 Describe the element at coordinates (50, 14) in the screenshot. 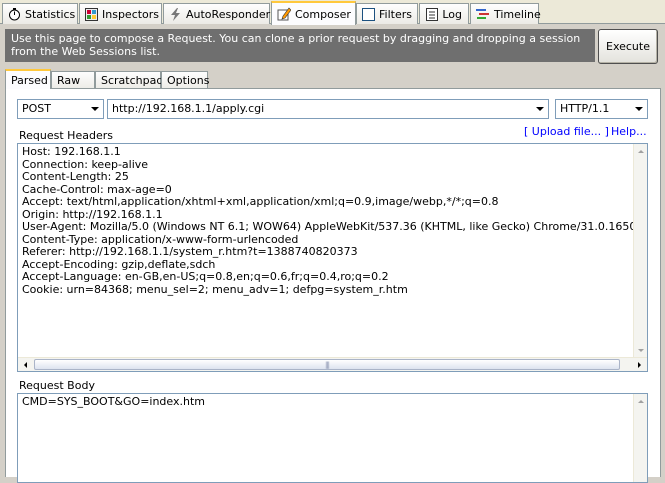

I see `tab-label: Statistics` at that location.